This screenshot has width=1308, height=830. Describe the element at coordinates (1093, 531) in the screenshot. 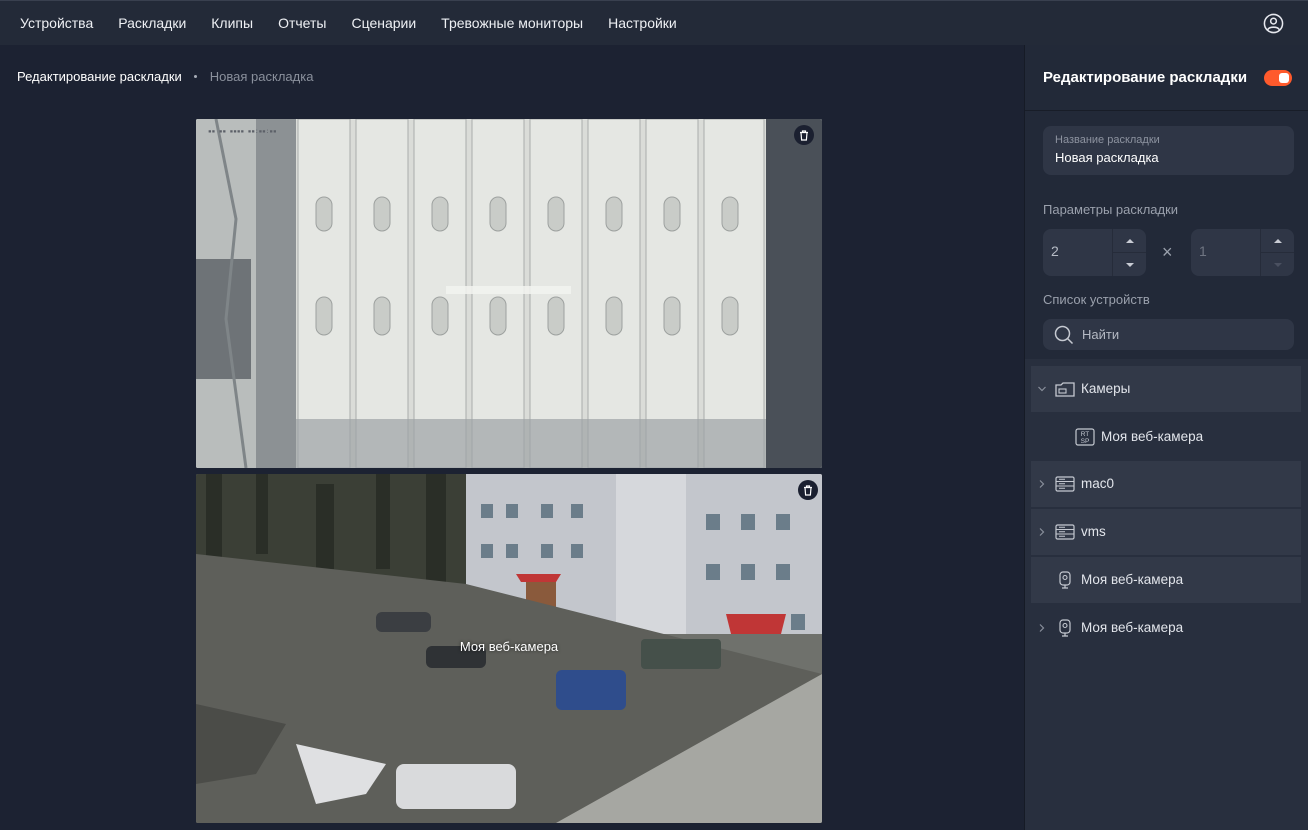

I see `tree-item-label: vms` at that location.